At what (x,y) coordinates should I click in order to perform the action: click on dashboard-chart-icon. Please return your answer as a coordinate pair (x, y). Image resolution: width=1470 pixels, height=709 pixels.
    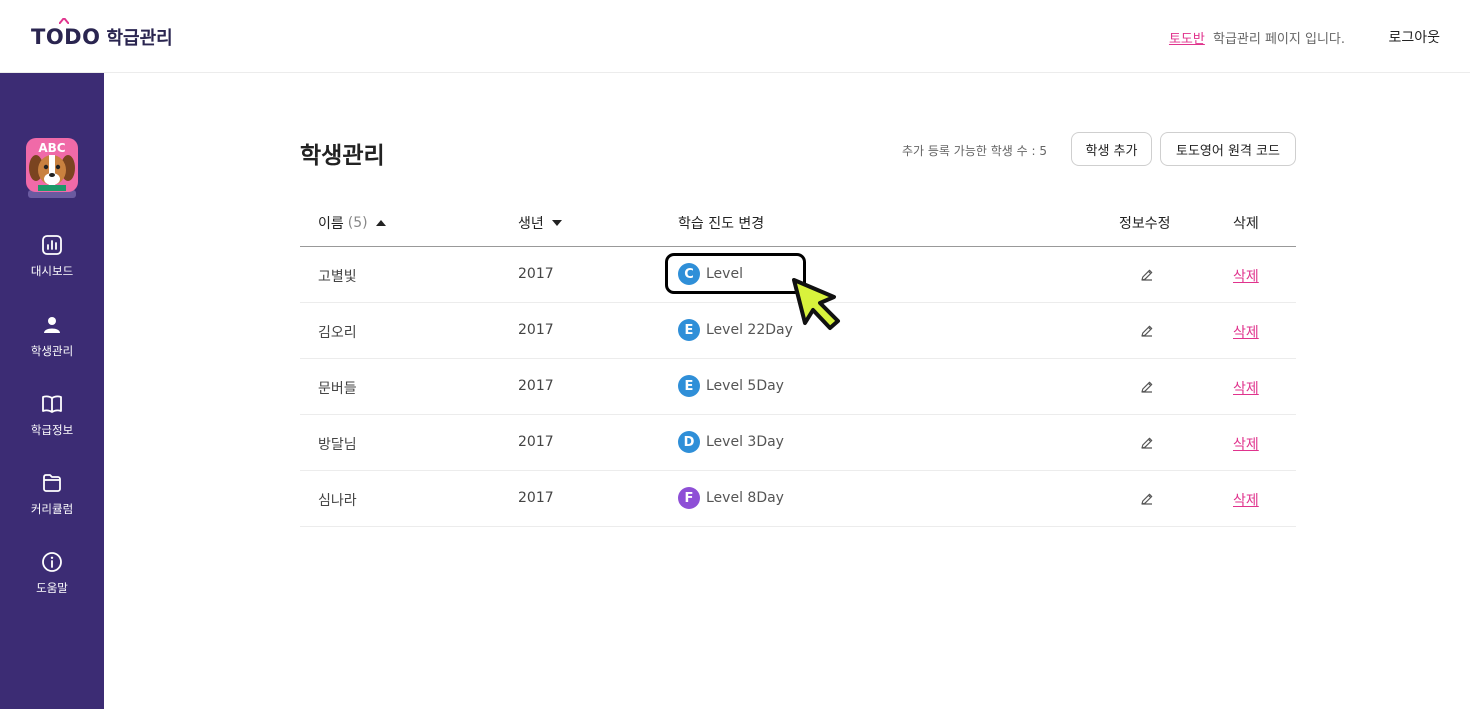
    Looking at the image, I should click on (52, 245).